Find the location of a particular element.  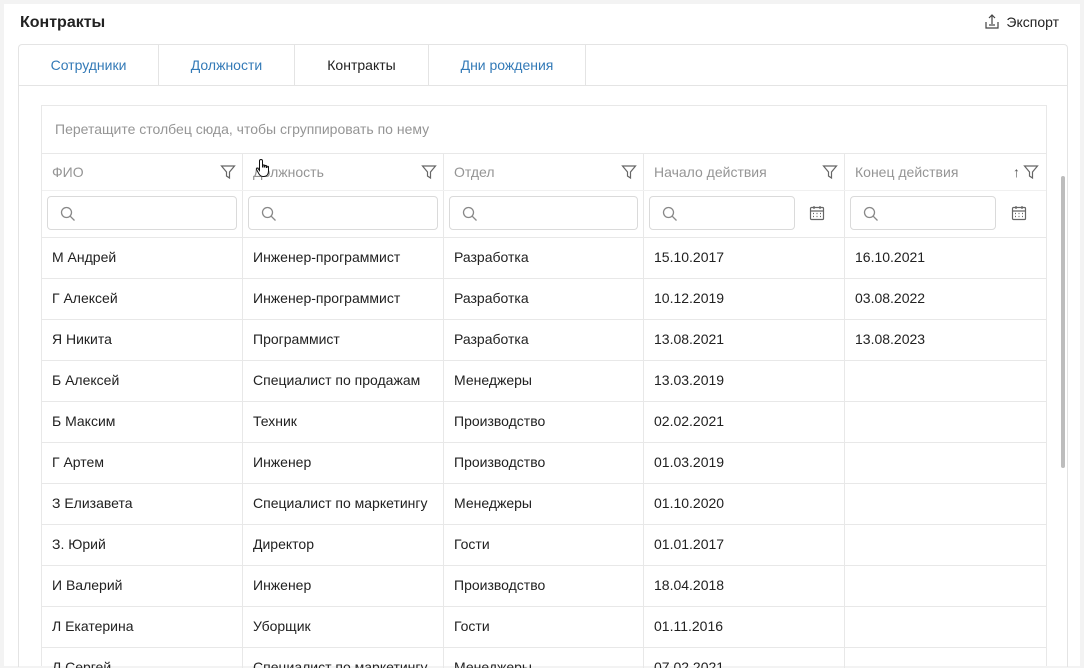

filter-cell-position is located at coordinates (343, 214).